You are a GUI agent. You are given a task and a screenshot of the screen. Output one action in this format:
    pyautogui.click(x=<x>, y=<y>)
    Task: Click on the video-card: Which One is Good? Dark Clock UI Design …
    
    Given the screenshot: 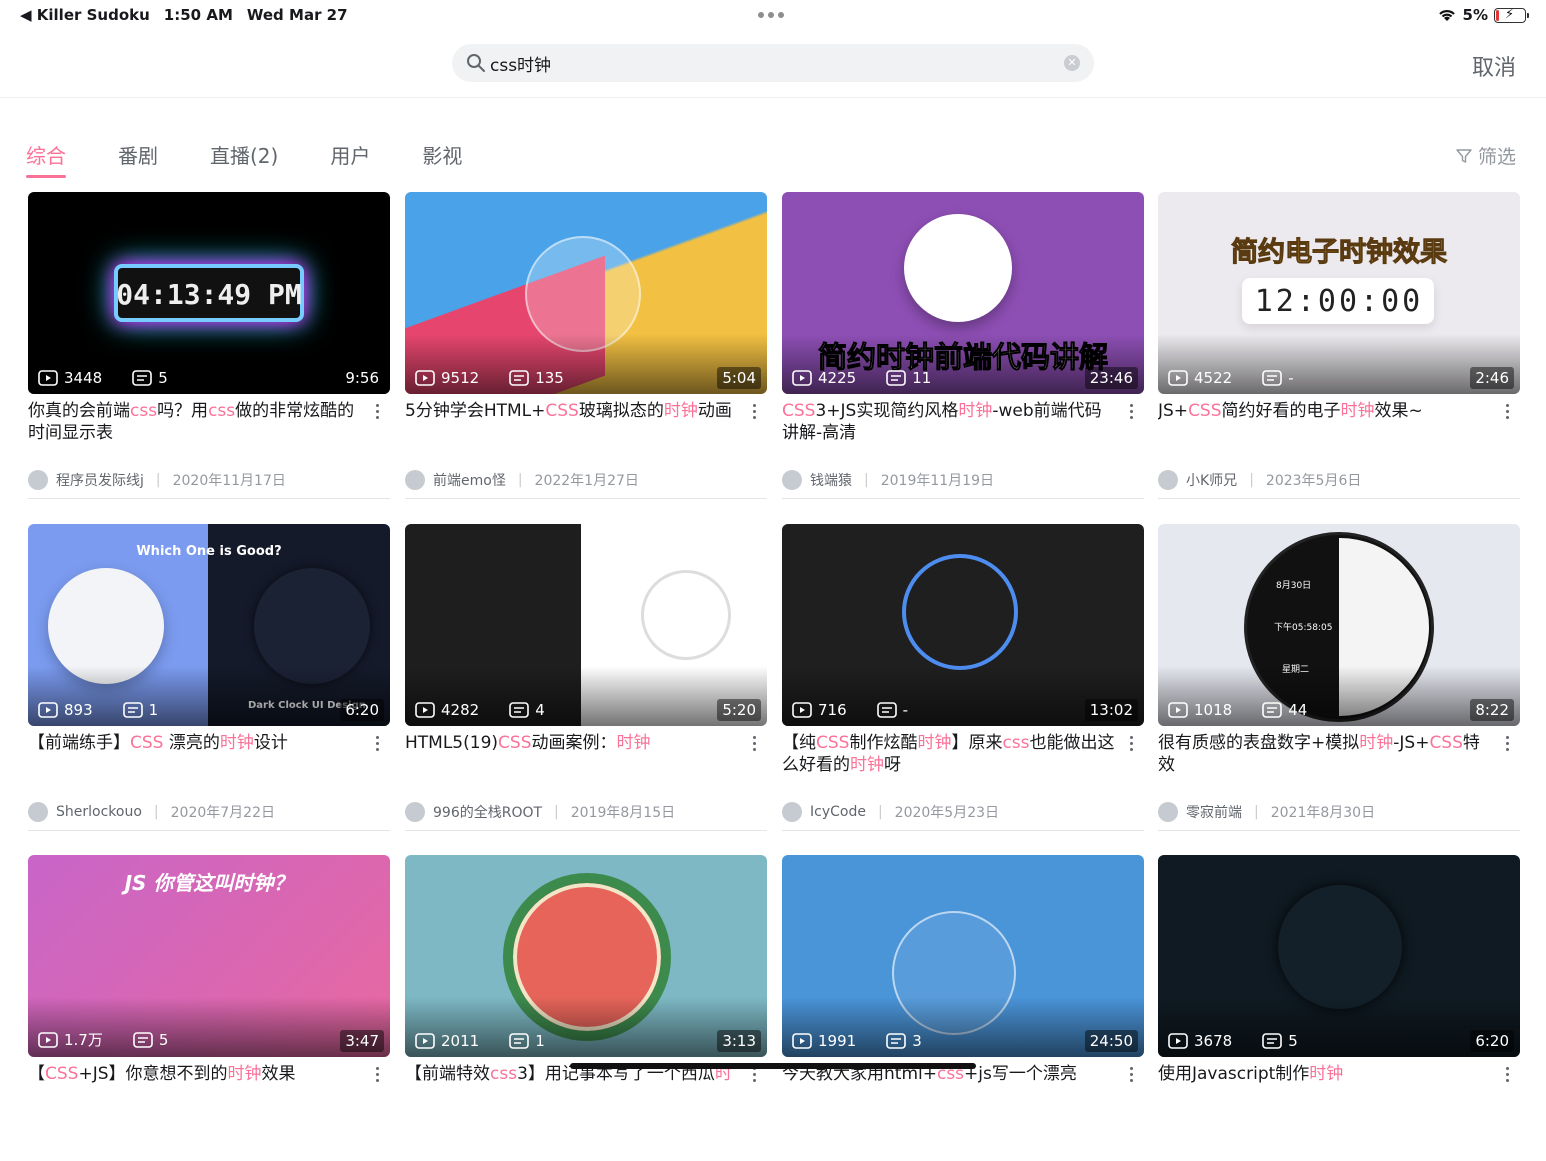 What is the action you would take?
    pyautogui.click(x=209, y=677)
    